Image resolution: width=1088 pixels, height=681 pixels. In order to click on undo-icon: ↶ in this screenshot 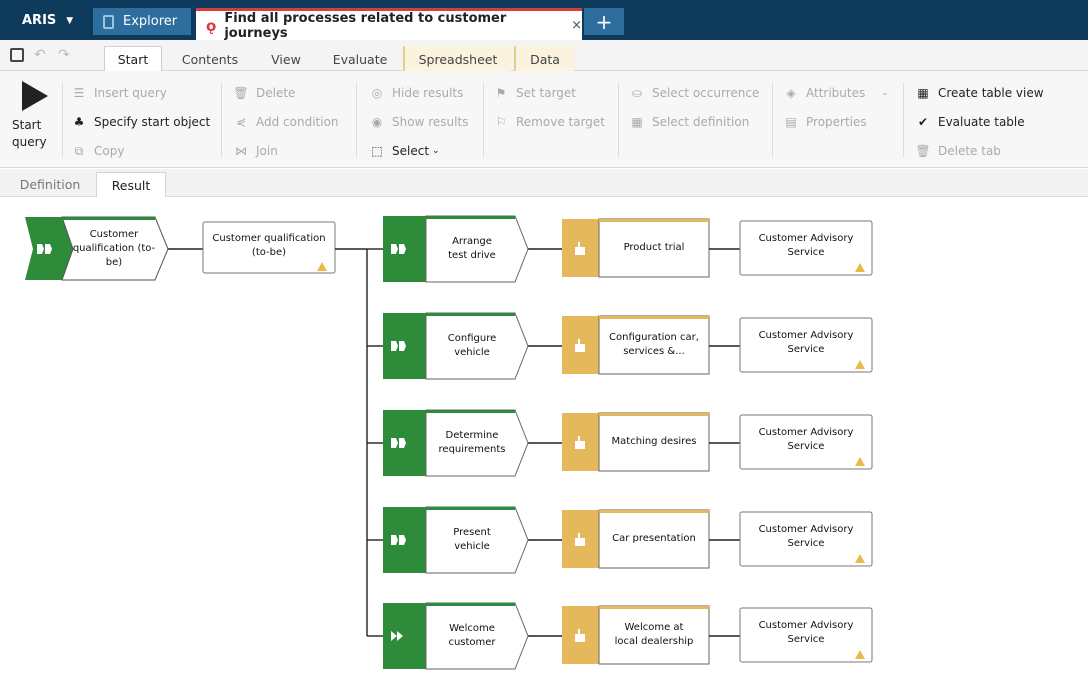, I will do `click(41, 55)`.